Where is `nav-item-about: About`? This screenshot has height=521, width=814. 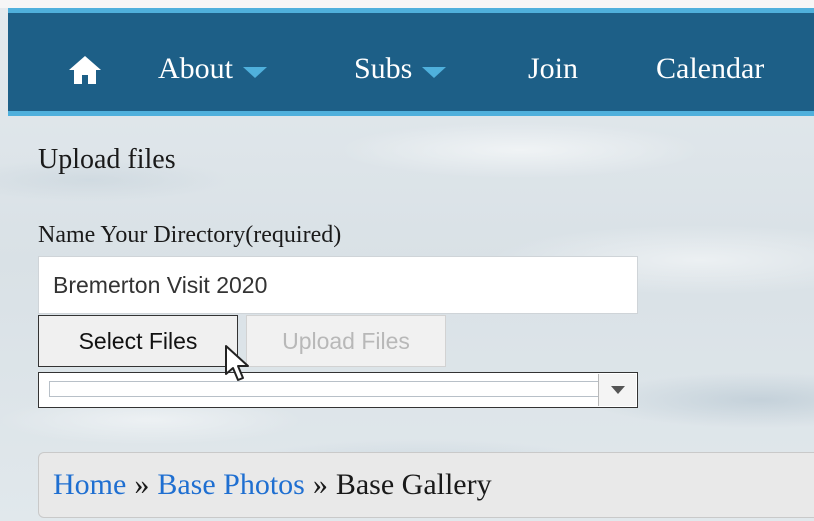 nav-item-about: About is located at coordinates (212, 69).